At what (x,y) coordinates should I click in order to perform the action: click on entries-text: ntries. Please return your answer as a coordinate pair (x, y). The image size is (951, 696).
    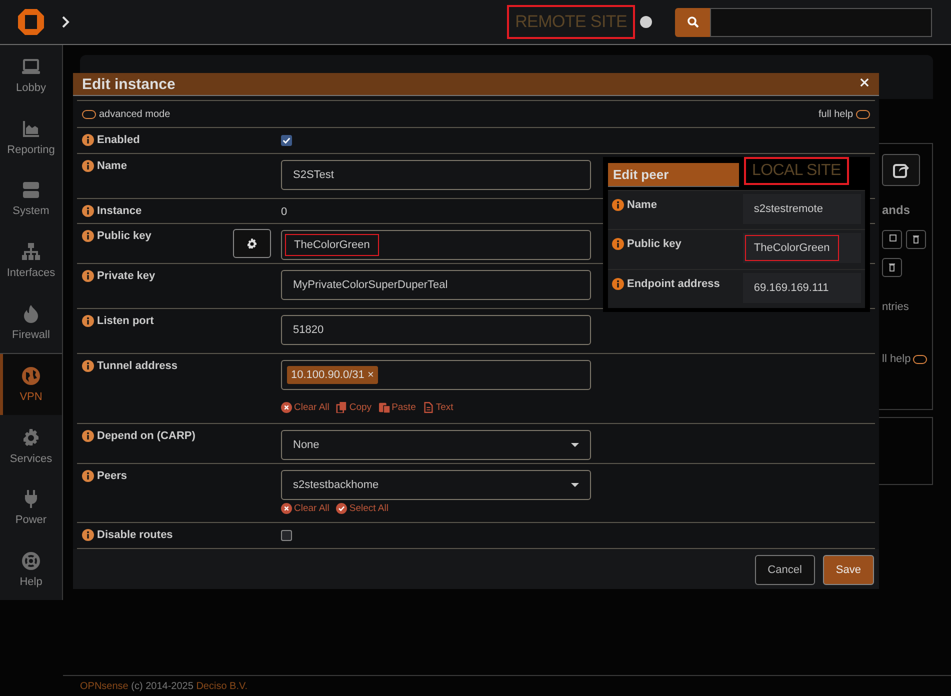
    Looking at the image, I should click on (896, 307).